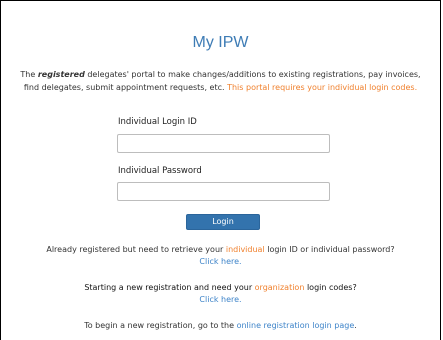 This screenshot has height=340, width=443. What do you see at coordinates (296, 325) in the screenshot?
I see `online-registration-link: online registration login page` at bounding box center [296, 325].